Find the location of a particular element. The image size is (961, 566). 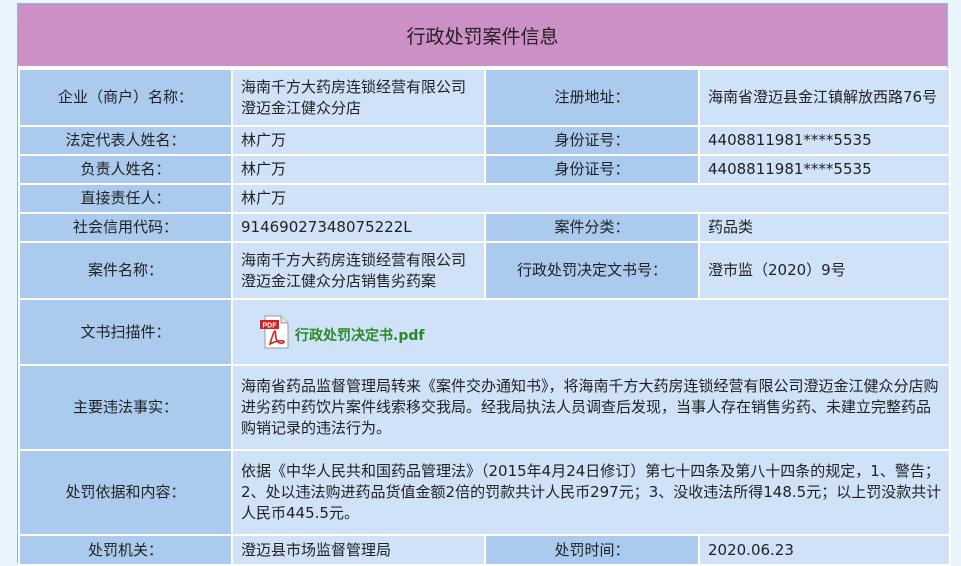

direct-responsible-value: 林广万 is located at coordinates (591, 198).